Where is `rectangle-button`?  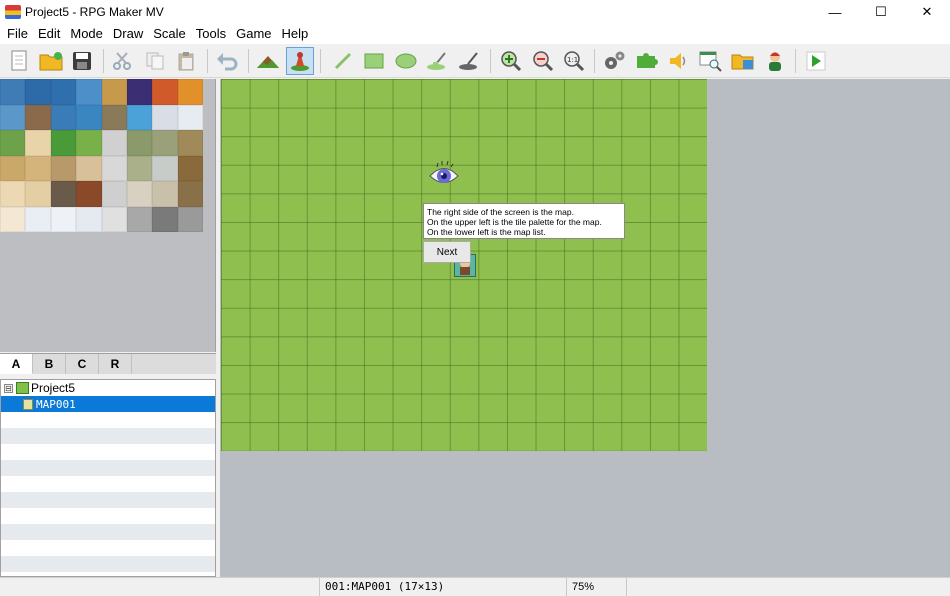
rectangle-button is located at coordinates (374, 61).